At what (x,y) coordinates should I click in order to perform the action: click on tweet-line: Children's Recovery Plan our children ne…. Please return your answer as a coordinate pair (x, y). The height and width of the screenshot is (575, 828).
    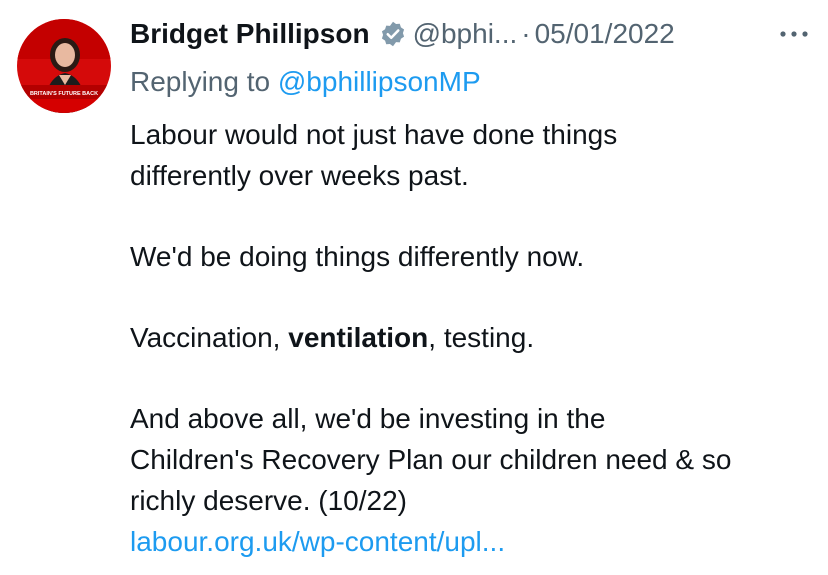
    Looking at the image, I should click on (431, 459).